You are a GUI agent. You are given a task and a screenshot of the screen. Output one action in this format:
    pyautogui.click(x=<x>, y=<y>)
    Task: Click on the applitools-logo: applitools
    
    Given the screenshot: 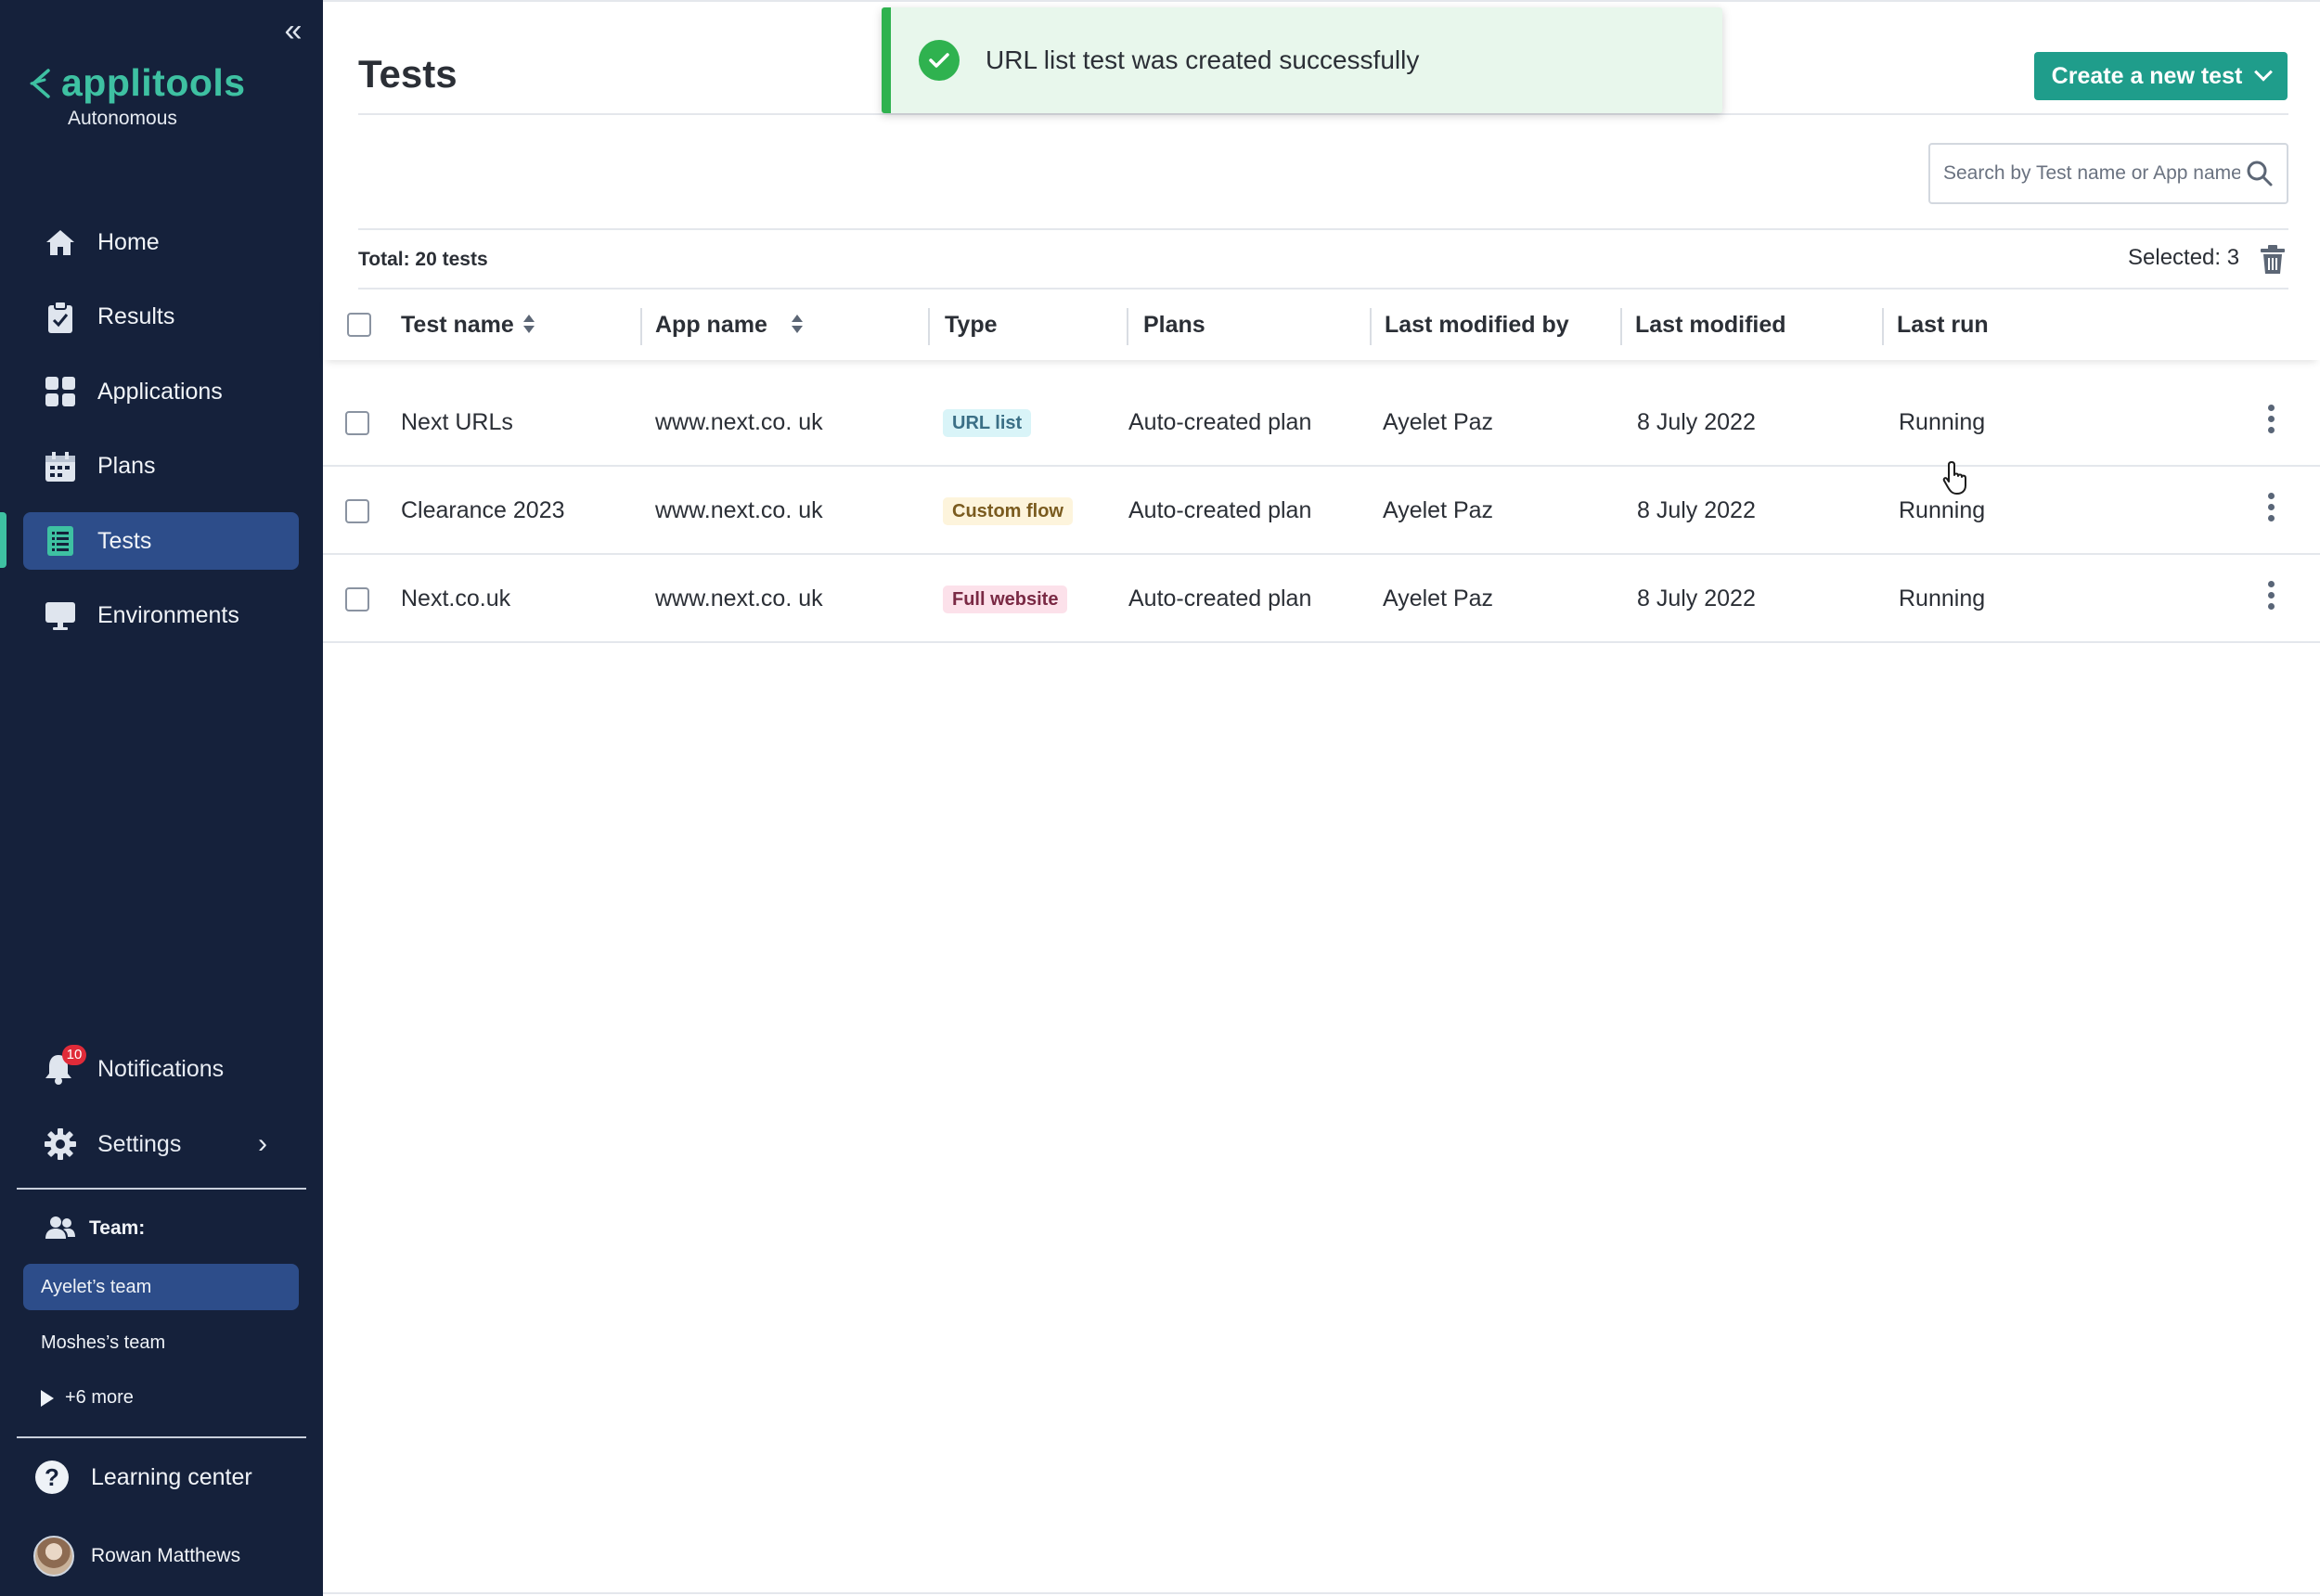 What is the action you would take?
    pyautogui.click(x=136, y=83)
    